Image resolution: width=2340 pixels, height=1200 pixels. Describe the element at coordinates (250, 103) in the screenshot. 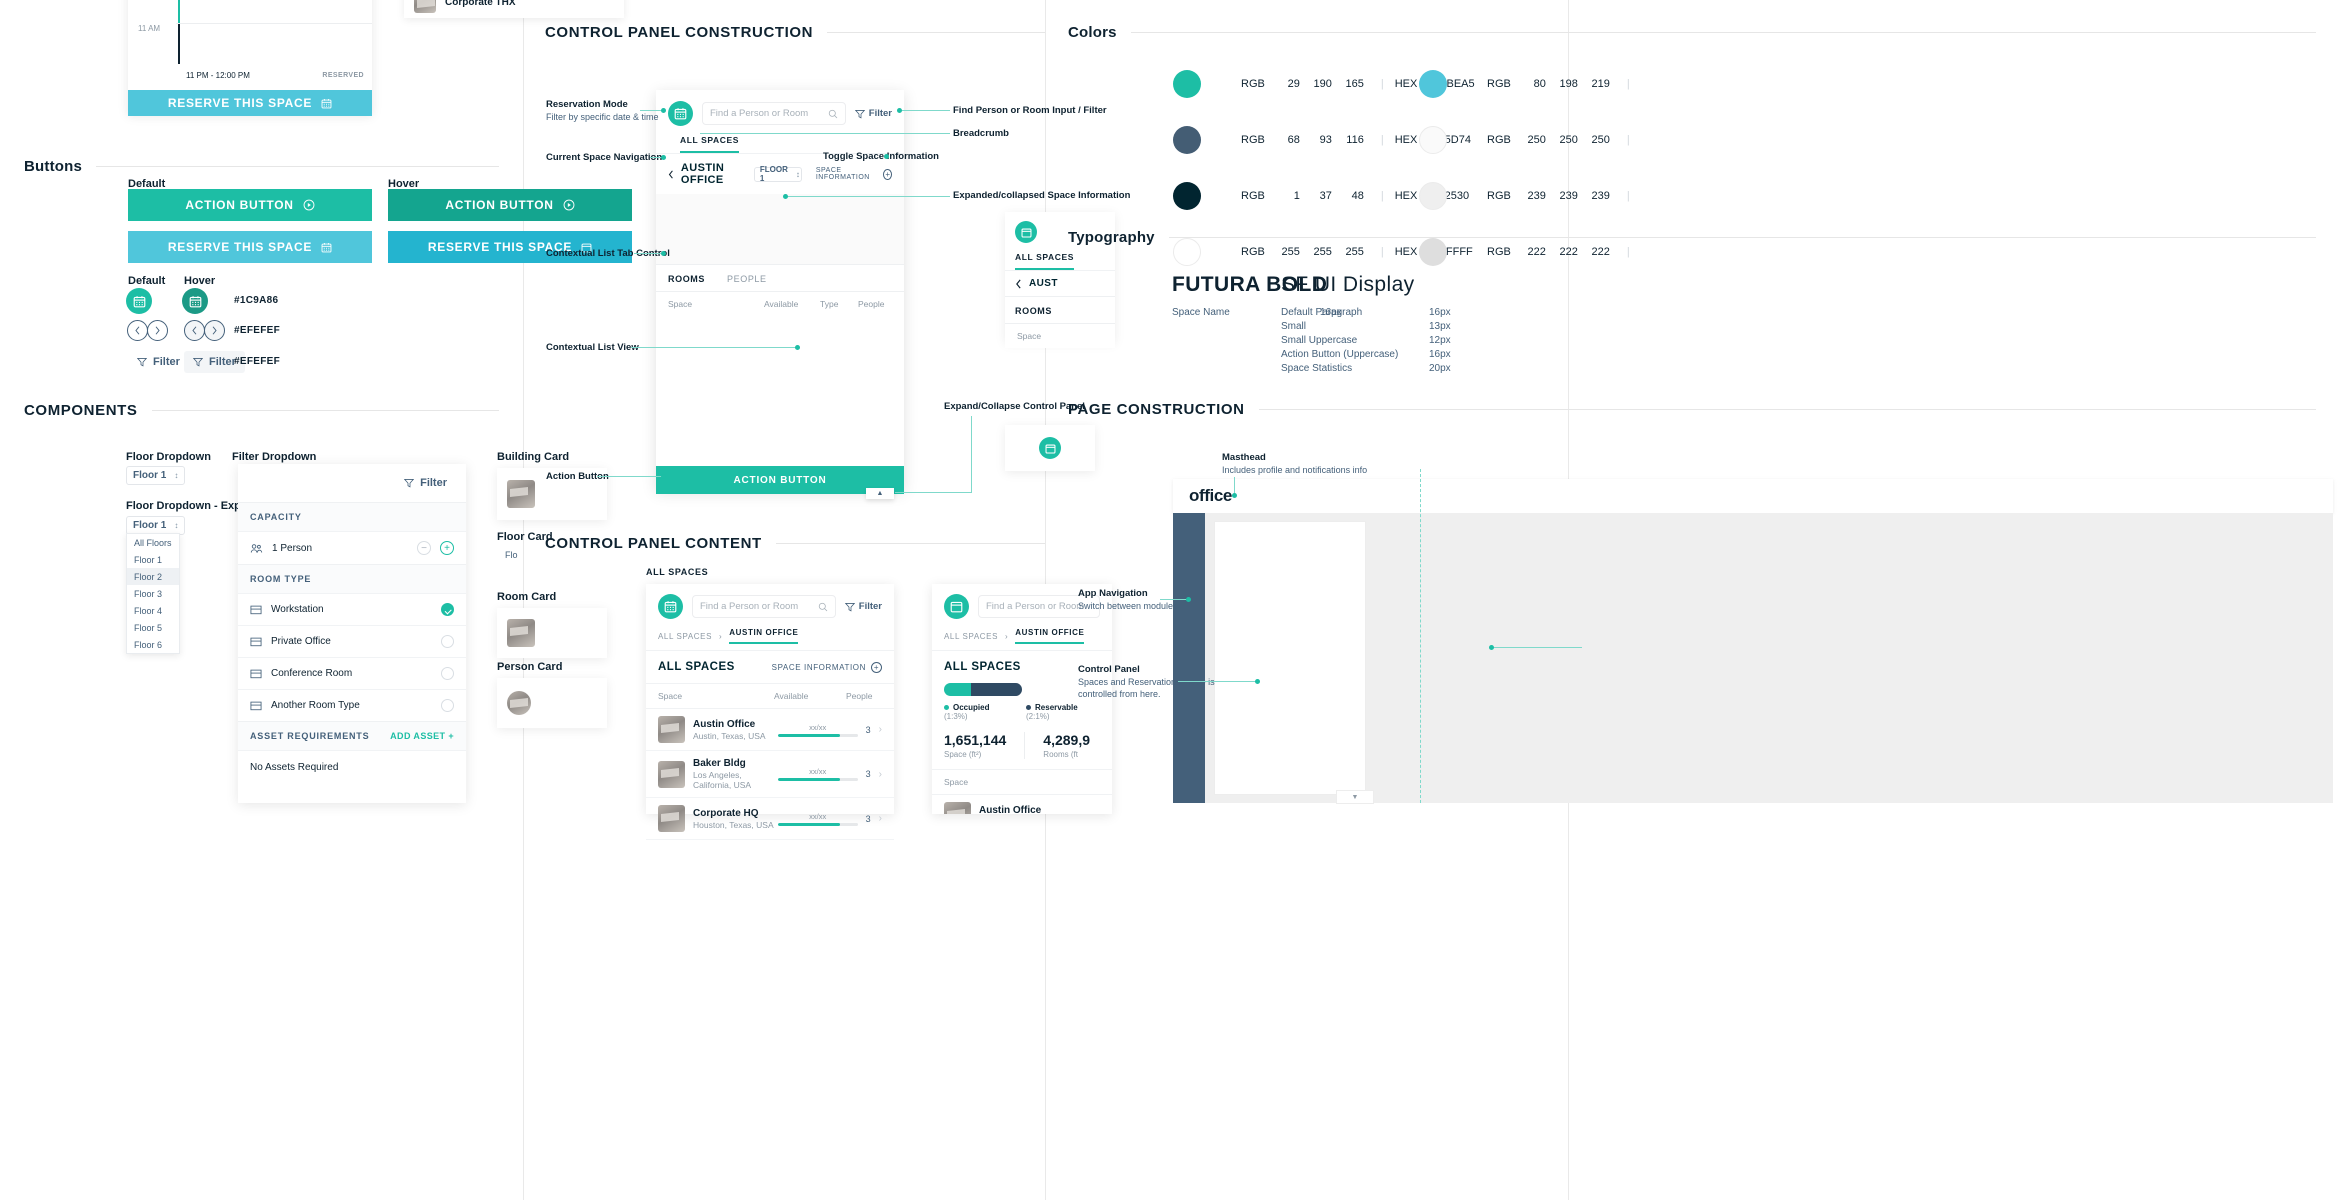

I see `calendar-reserve-button: RESERVE THIS SPACE` at that location.